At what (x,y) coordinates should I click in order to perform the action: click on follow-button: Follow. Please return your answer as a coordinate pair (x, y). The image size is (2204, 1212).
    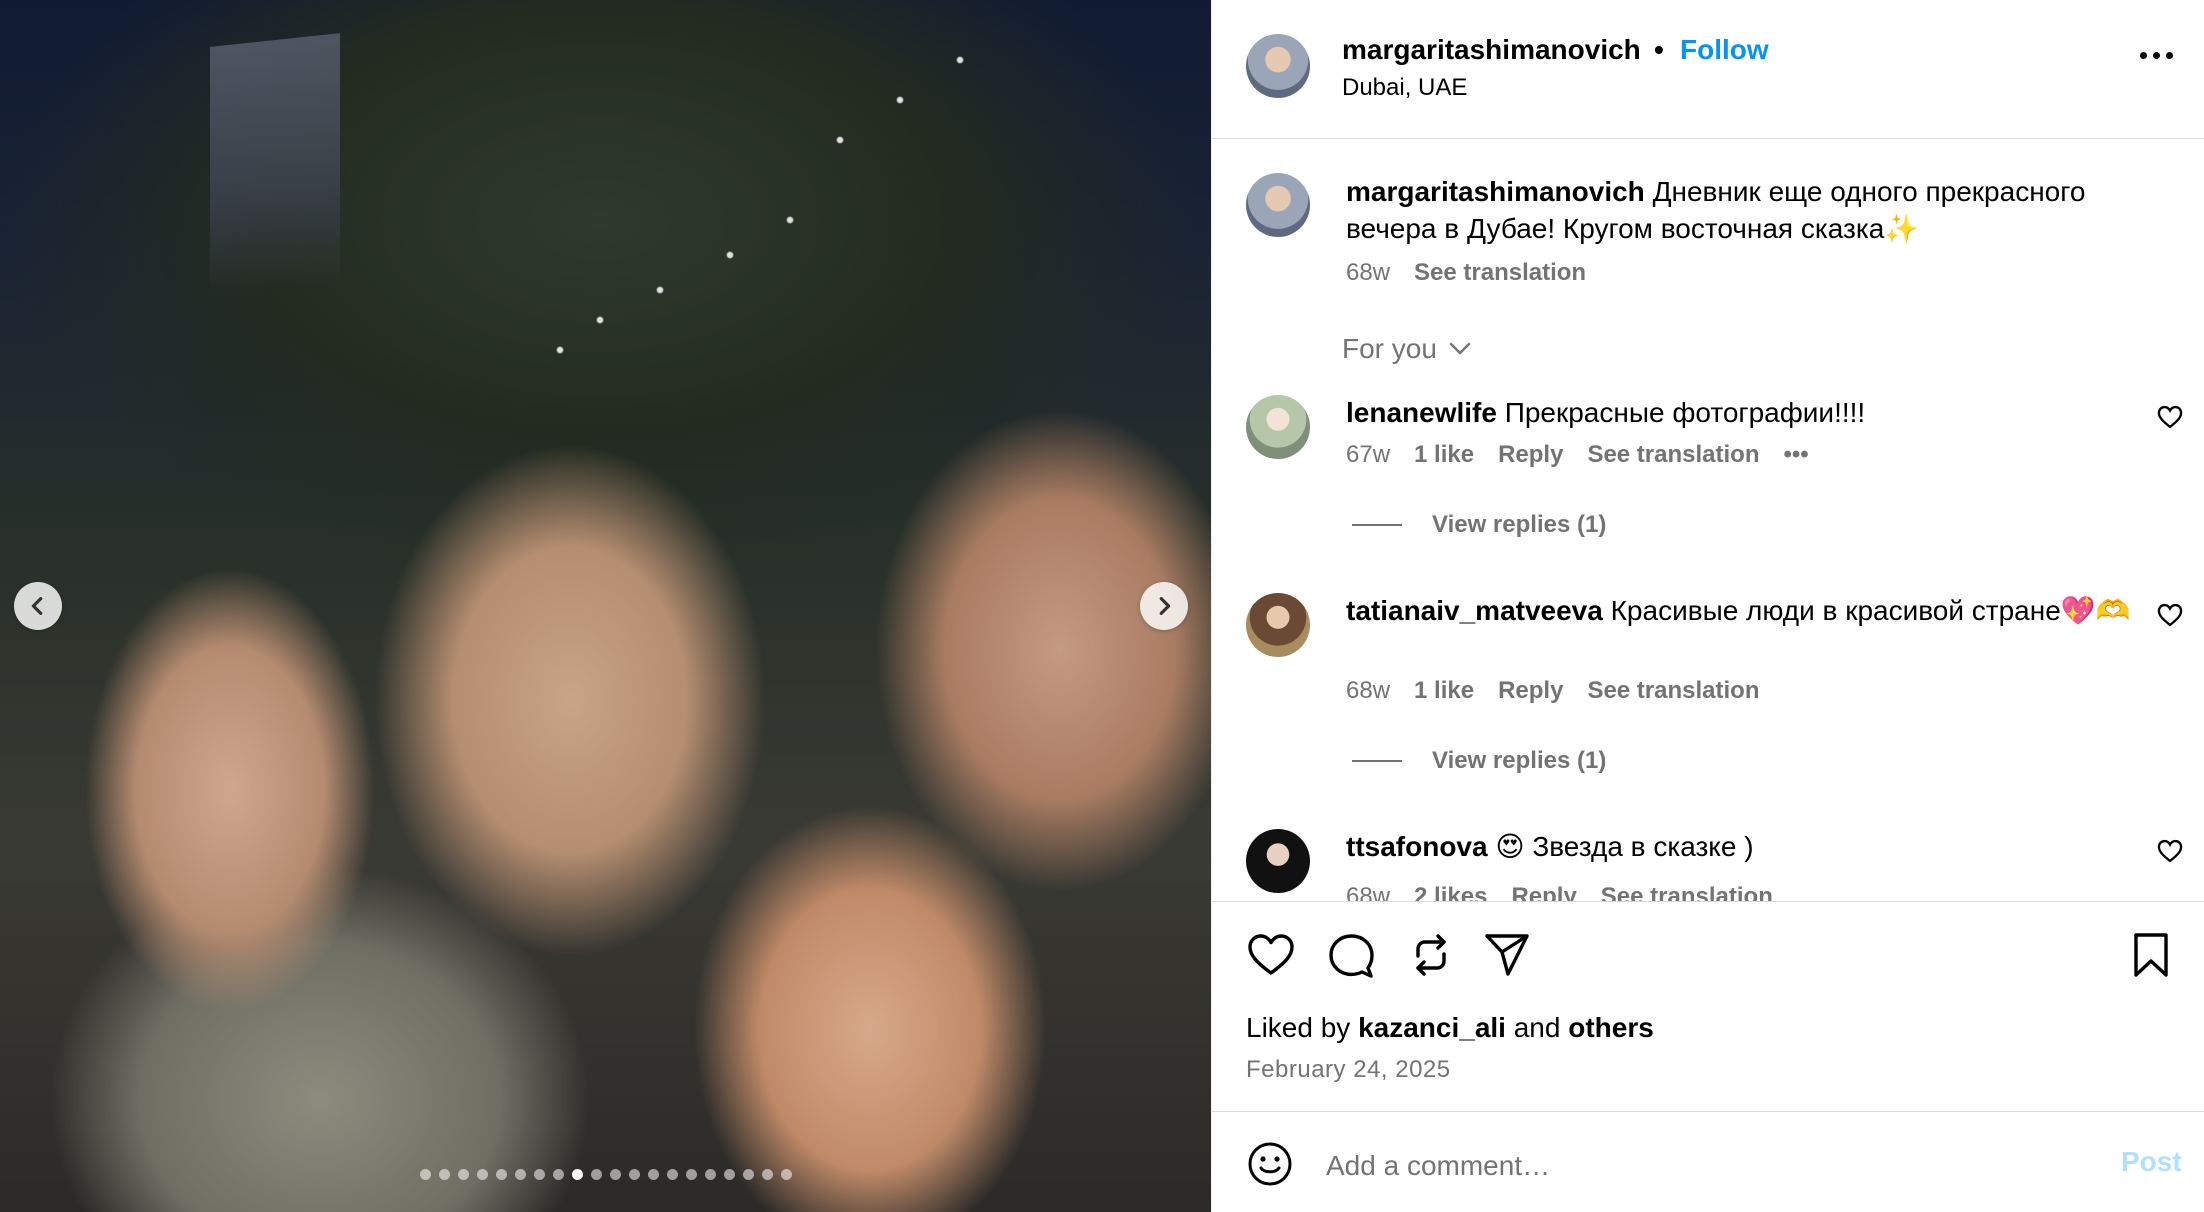
    Looking at the image, I should click on (1724, 50).